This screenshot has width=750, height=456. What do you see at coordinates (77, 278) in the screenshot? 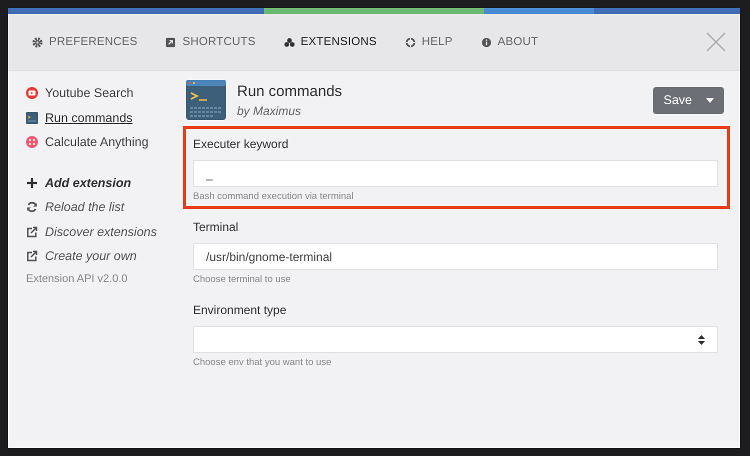
I see `version-text: Extension API v2.0.0` at bounding box center [77, 278].